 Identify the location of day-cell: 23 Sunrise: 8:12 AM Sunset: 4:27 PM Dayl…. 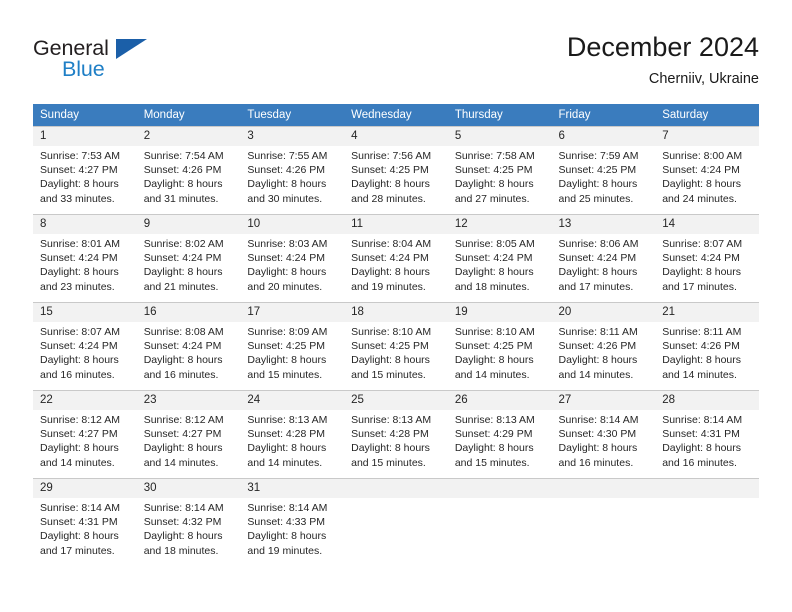
(188, 430).